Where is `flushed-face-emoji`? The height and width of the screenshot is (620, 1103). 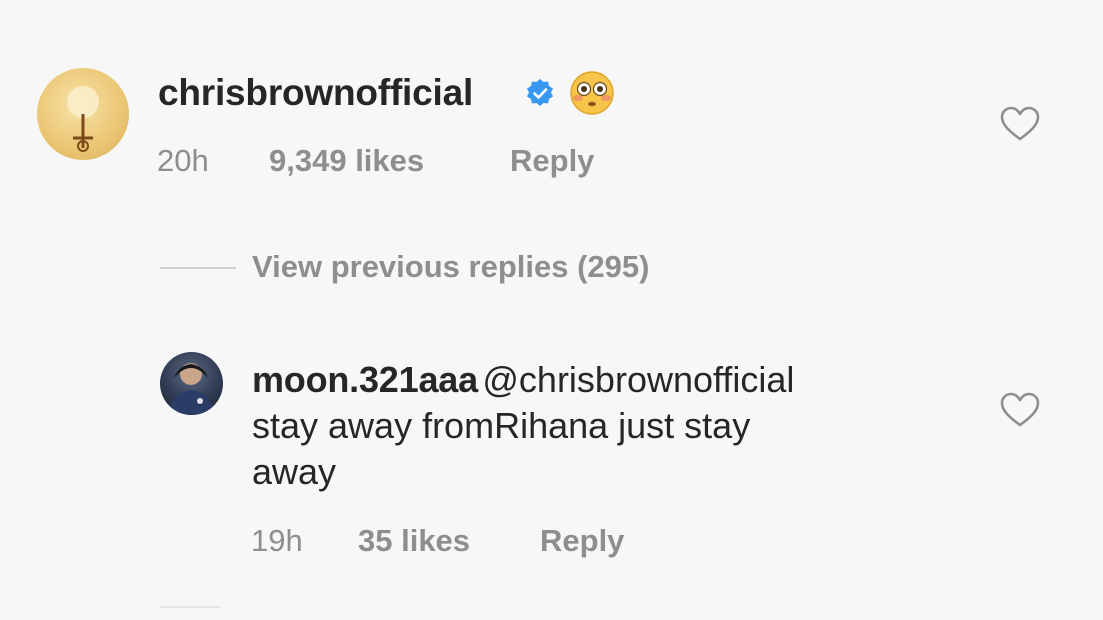 flushed-face-emoji is located at coordinates (592, 93).